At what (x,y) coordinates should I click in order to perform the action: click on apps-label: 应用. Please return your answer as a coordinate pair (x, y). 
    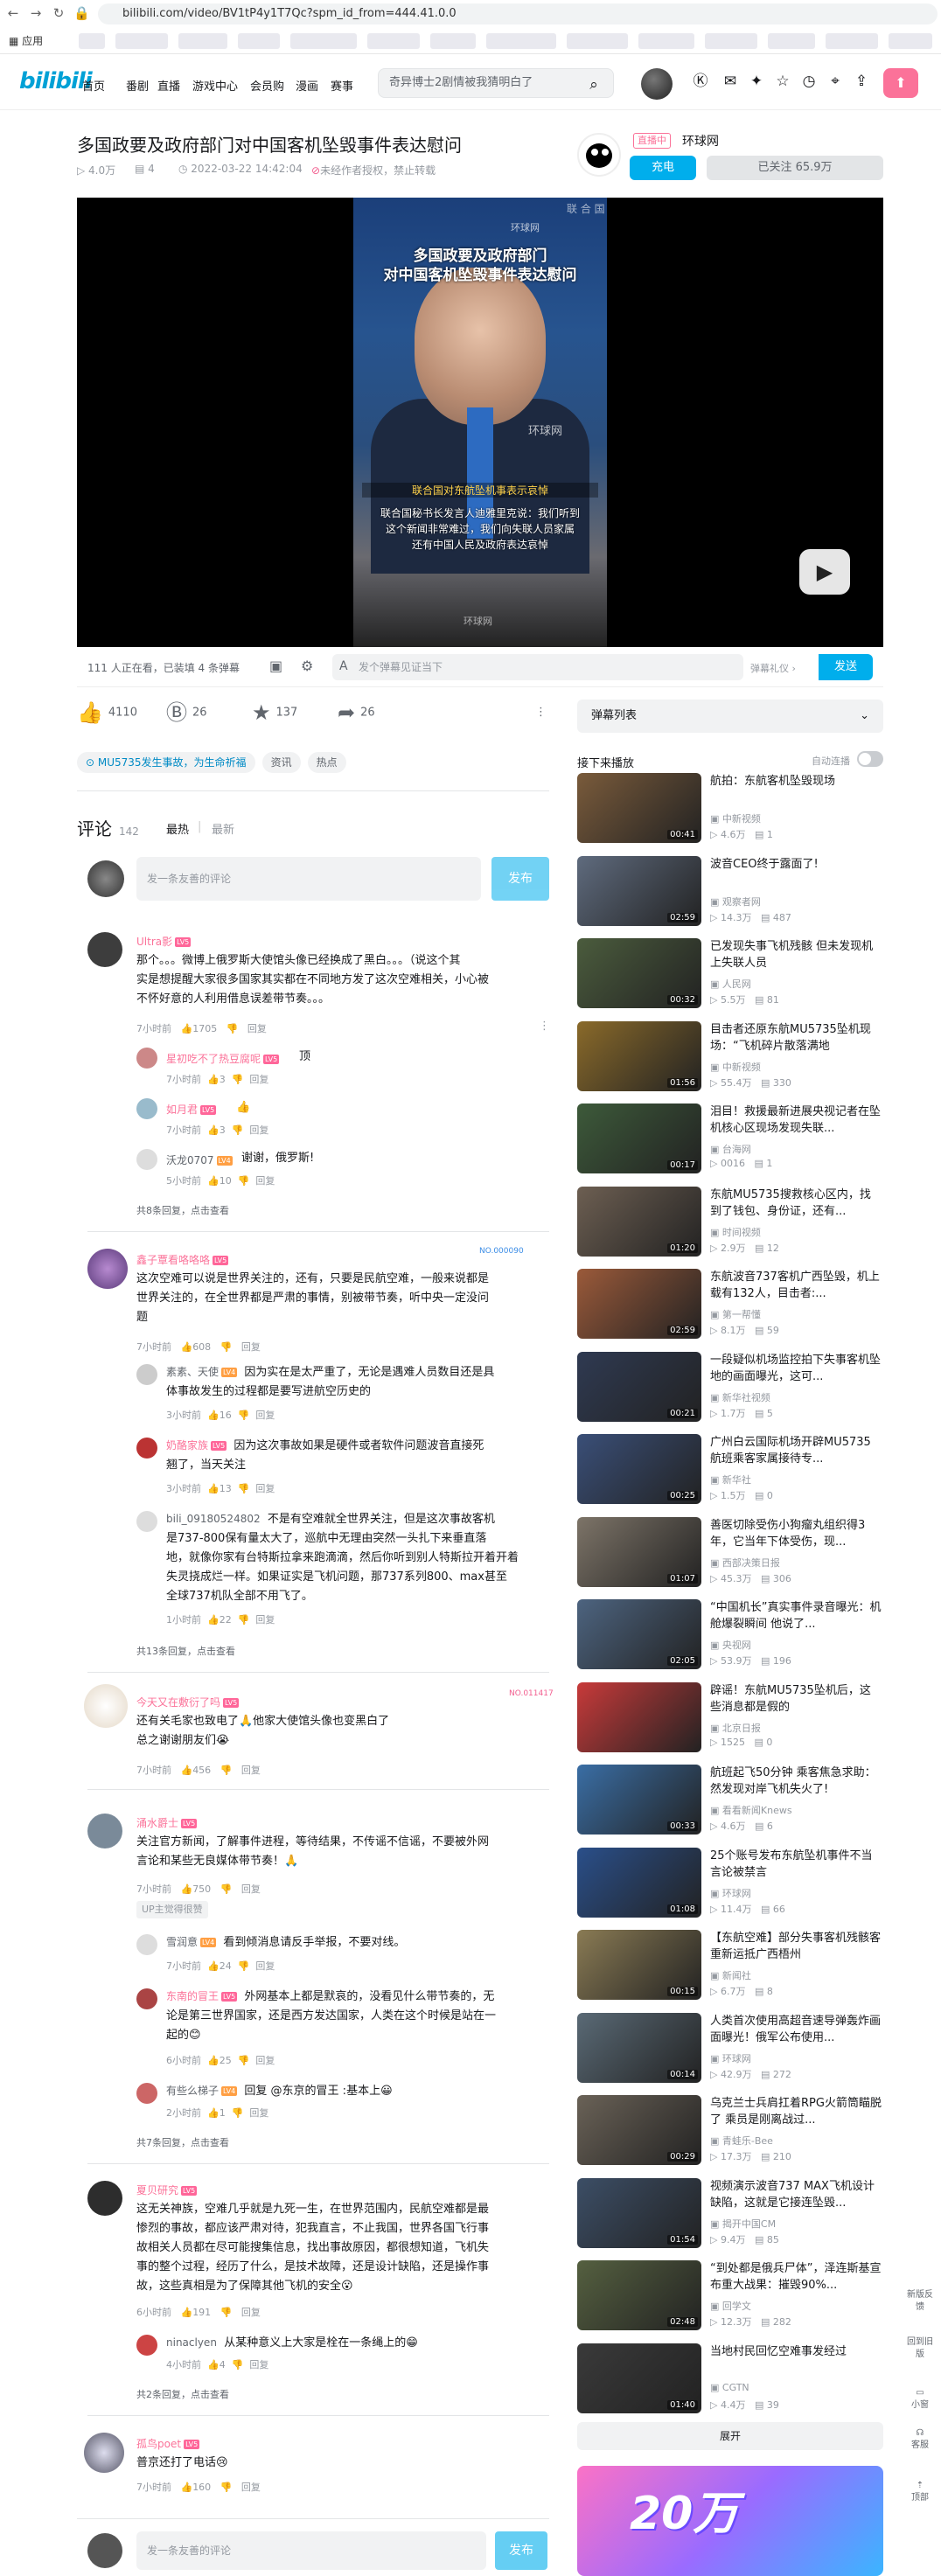
    Looking at the image, I should click on (32, 41).